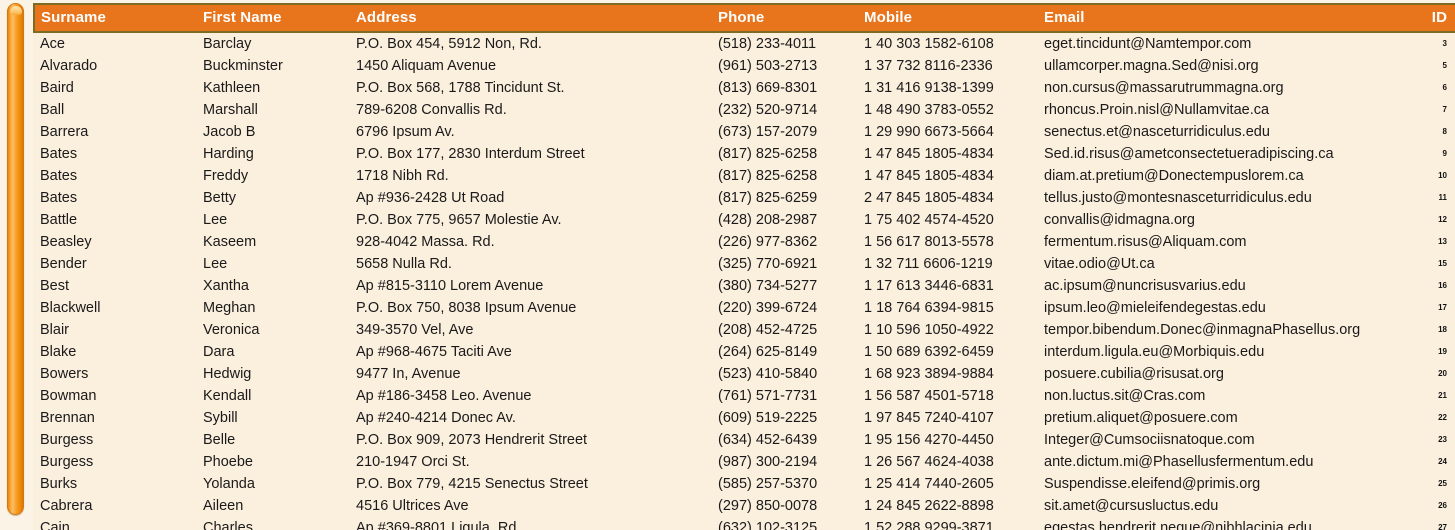 Image resolution: width=1455 pixels, height=530 pixels. What do you see at coordinates (768, 418) in the screenshot?
I see `cell-phone: (609) 519-2225` at bounding box center [768, 418].